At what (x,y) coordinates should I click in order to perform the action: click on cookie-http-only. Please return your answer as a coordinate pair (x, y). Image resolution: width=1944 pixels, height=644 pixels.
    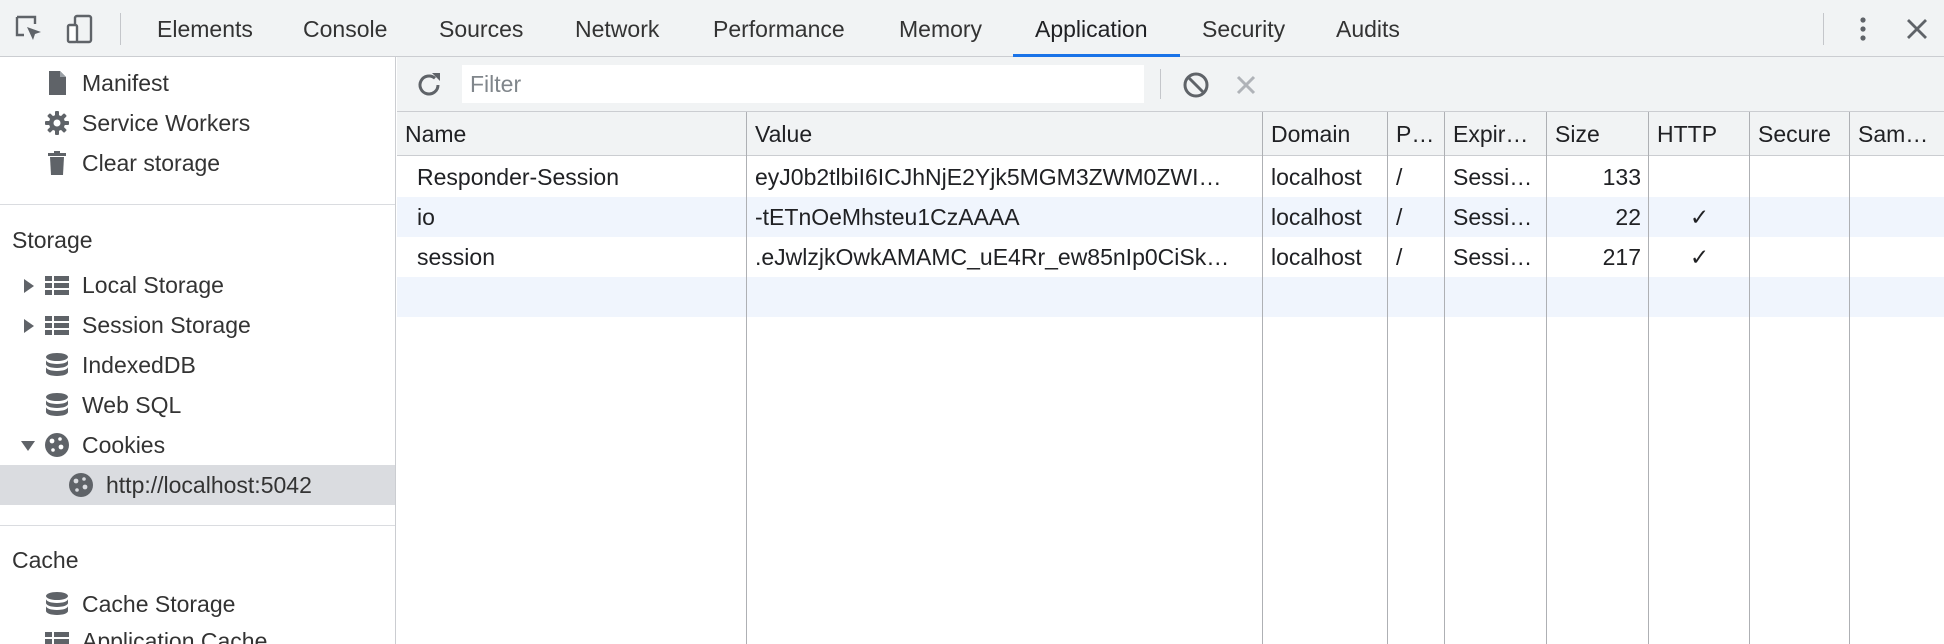
    Looking at the image, I should click on (1699, 177).